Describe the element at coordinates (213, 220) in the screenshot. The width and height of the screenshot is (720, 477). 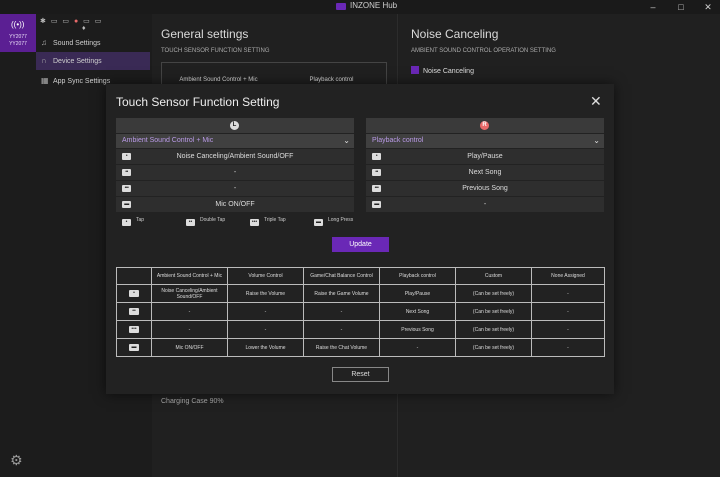
I see `legend-label: Double Tap` at that location.